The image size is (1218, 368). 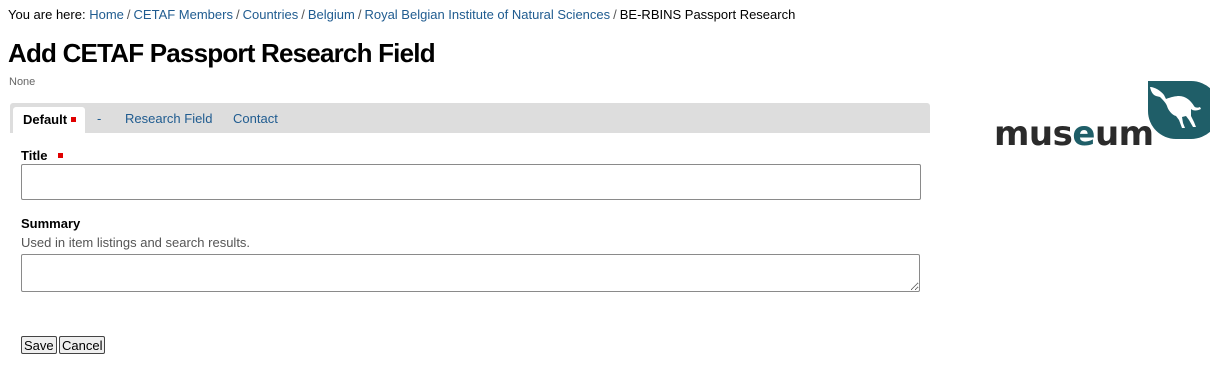 I want to click on title-field-label: Title, so click(x=42, y=155).